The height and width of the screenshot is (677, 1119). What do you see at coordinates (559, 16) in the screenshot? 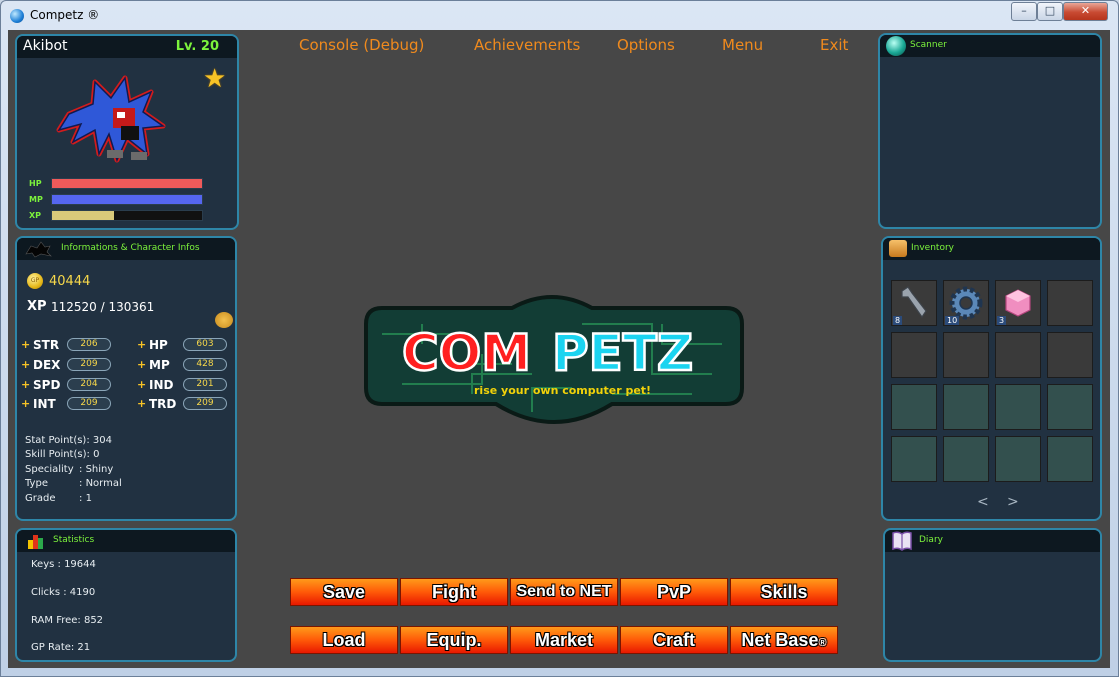
I see `title-bar: Competz ® – □ ✕` at bounding box center [559, 16].